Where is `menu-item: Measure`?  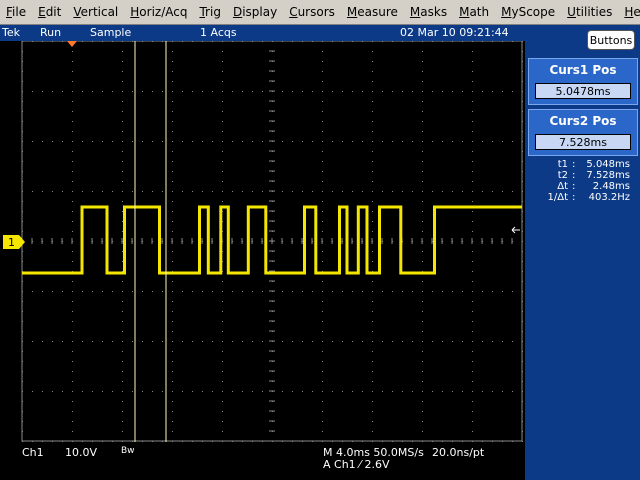
menu-item: Measure is located at coordinates (372, 12).